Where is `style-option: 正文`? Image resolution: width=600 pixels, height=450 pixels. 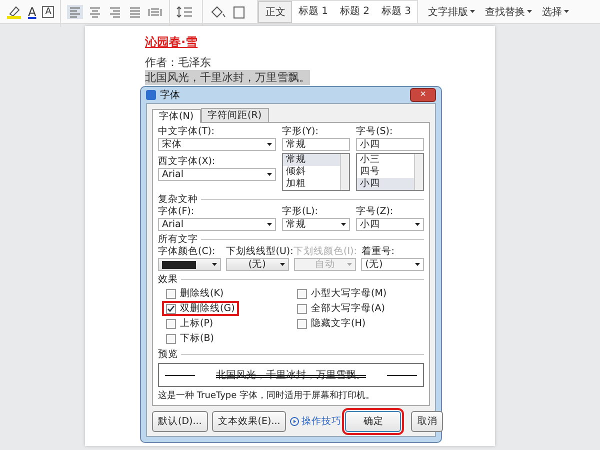 style-option: 正文 is located at coordinates (275, 11).